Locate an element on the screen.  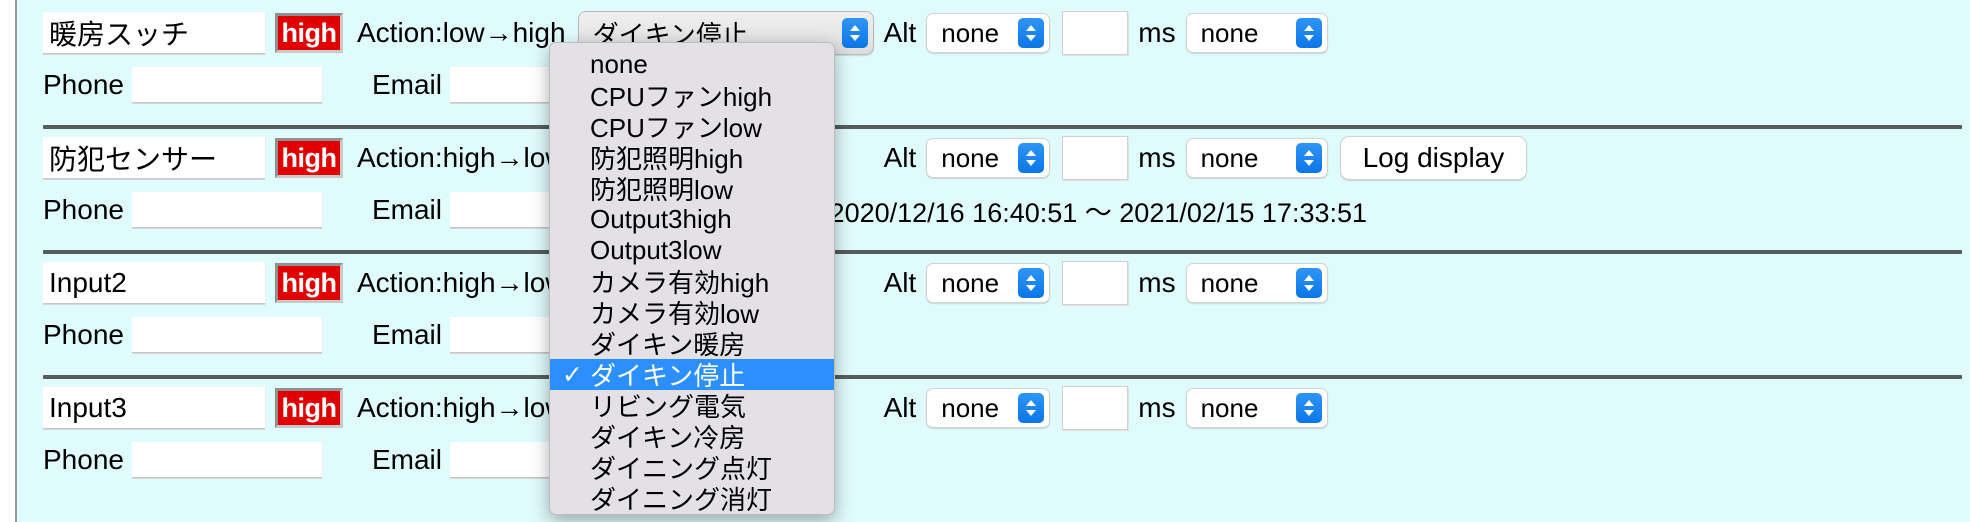
row-primary-line: highAction:high→lowAltnonemsnone is located at coordinates (994, 283).